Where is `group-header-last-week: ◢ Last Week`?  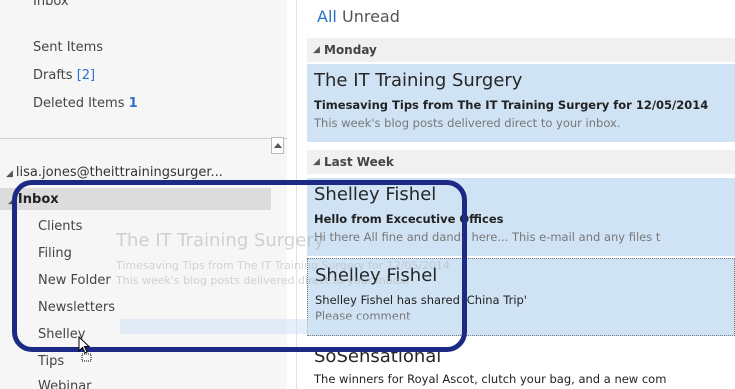
group-header-last-week: ◢ Last Week is located at coordinates (521, 162).